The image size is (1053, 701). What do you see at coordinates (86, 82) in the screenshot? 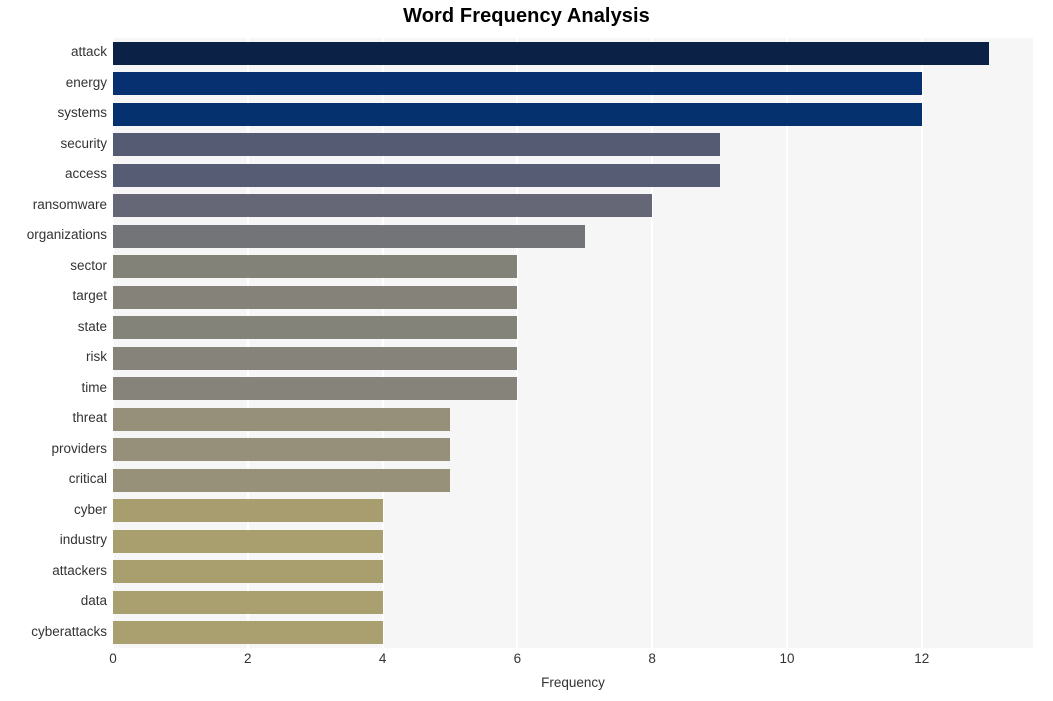
I see `y-axis-label-energy: energy` at bounding box center [86, 82].